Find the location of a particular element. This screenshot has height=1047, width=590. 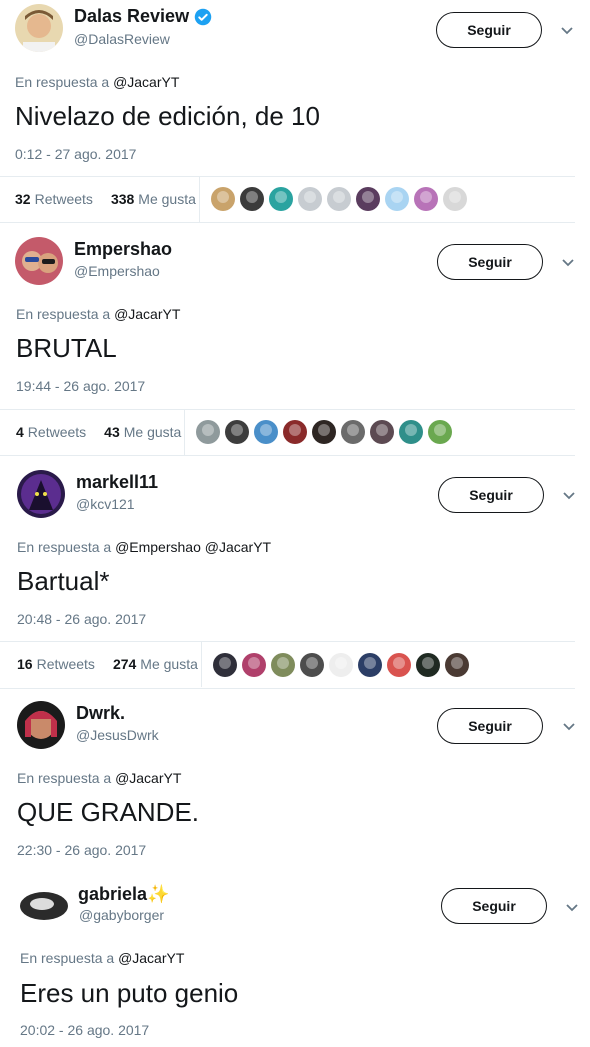

tweet-stats: 32 Retweets 338 Me gusta is located at coordinates (105, 199).